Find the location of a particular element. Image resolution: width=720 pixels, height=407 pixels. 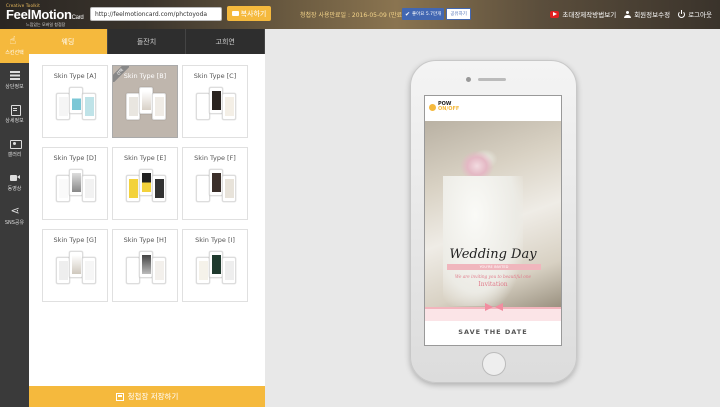

skin-label: Skin Type [I] is located at coordinates (215, 240).